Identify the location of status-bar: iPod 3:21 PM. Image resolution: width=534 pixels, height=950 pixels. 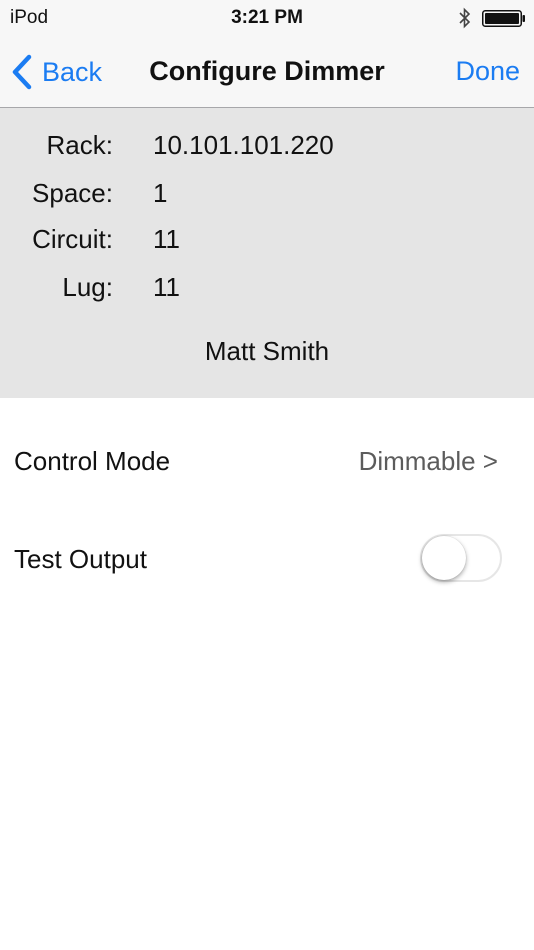
(267, 18).